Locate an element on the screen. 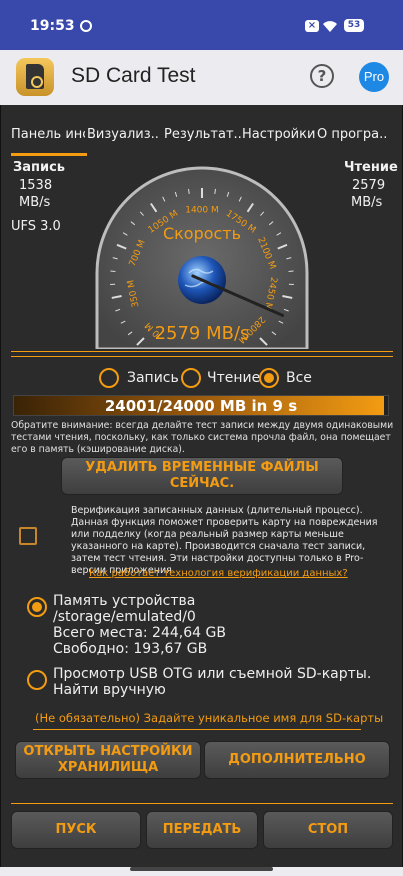 This screenshot has height=876, width=403. pro-button: Pro is located at coordinates (374, 77).